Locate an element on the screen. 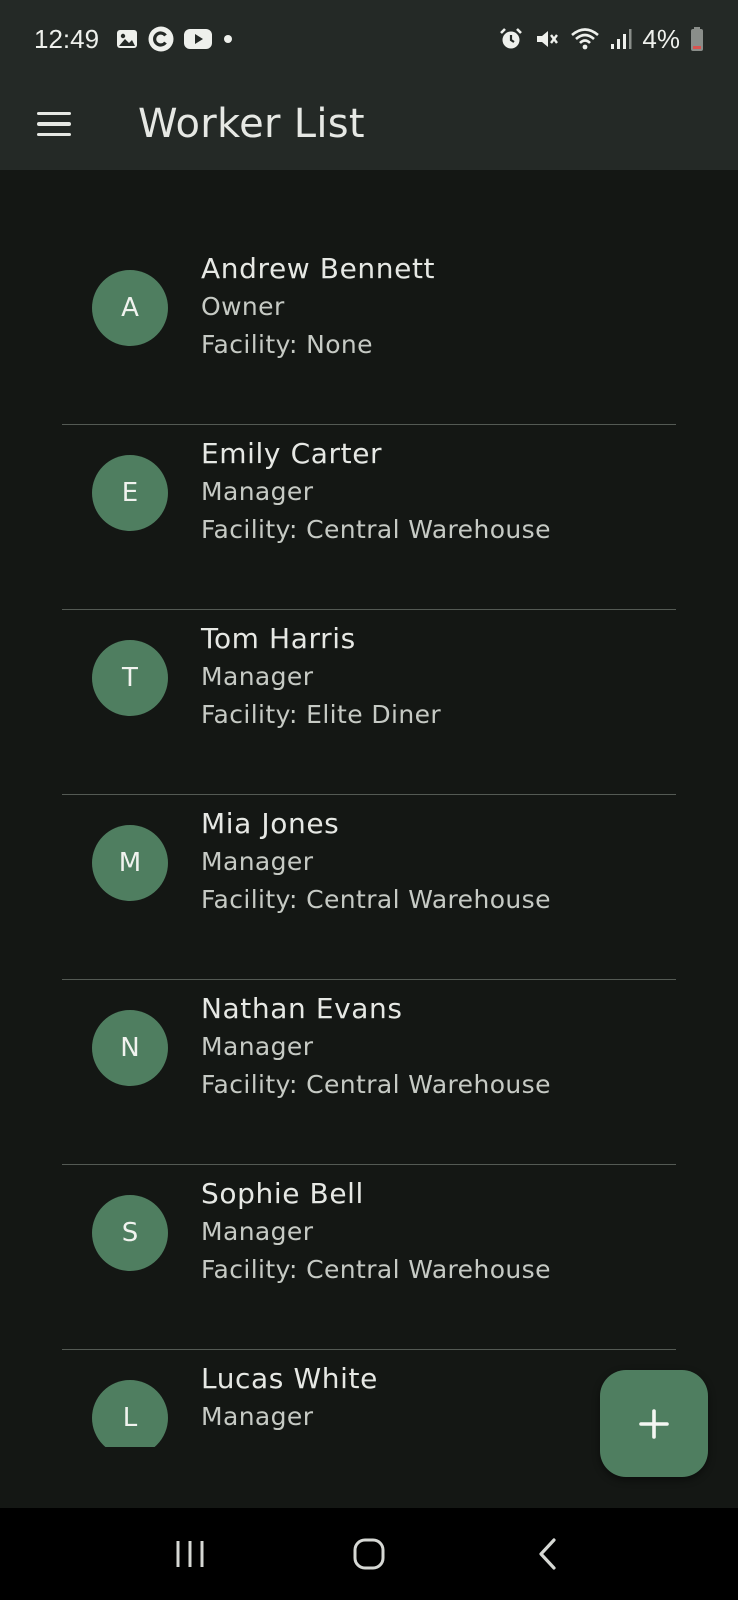 The image size is (738, 1600). status-left: 12:49 is located at coordinates (134, 39).